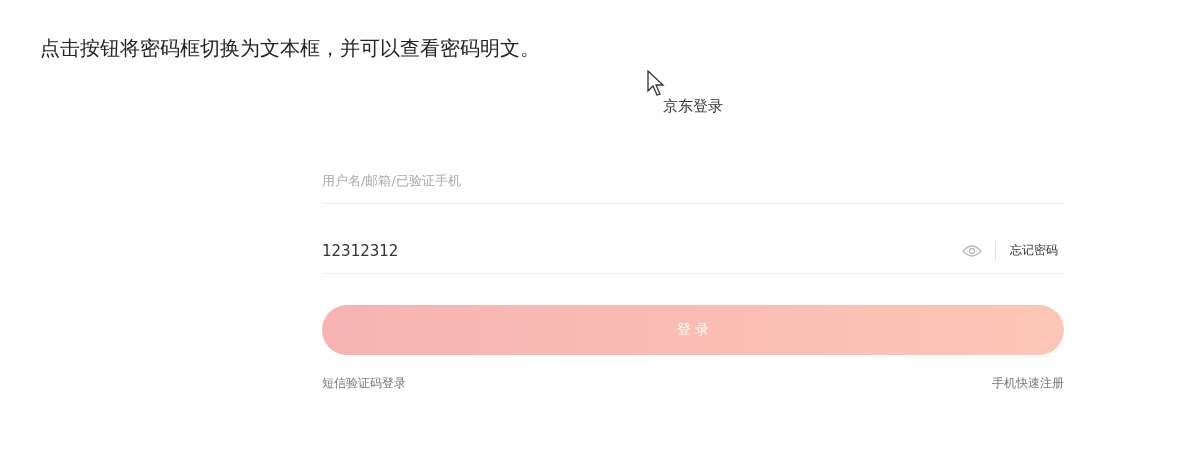 This screenshot has width=1188, height=475. I want to click on forgot-password-link: 忘记密码, so click(1034, 250).